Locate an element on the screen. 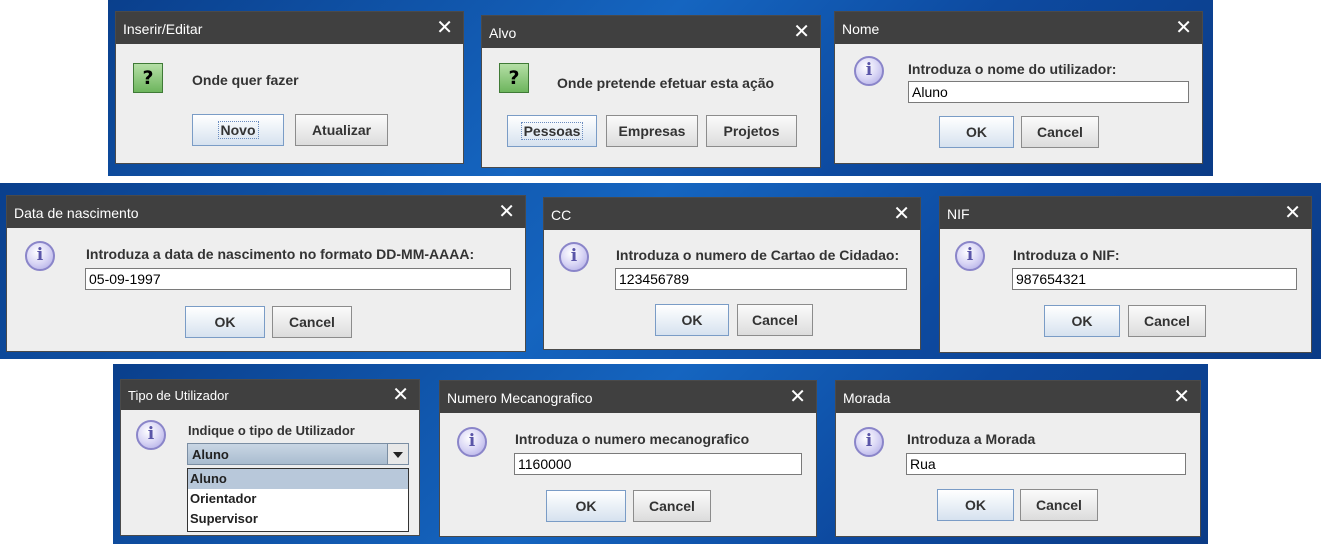 This screenshot has width=1321, height=544. option-aluno: Aluno is located at coordinates (298, 479).